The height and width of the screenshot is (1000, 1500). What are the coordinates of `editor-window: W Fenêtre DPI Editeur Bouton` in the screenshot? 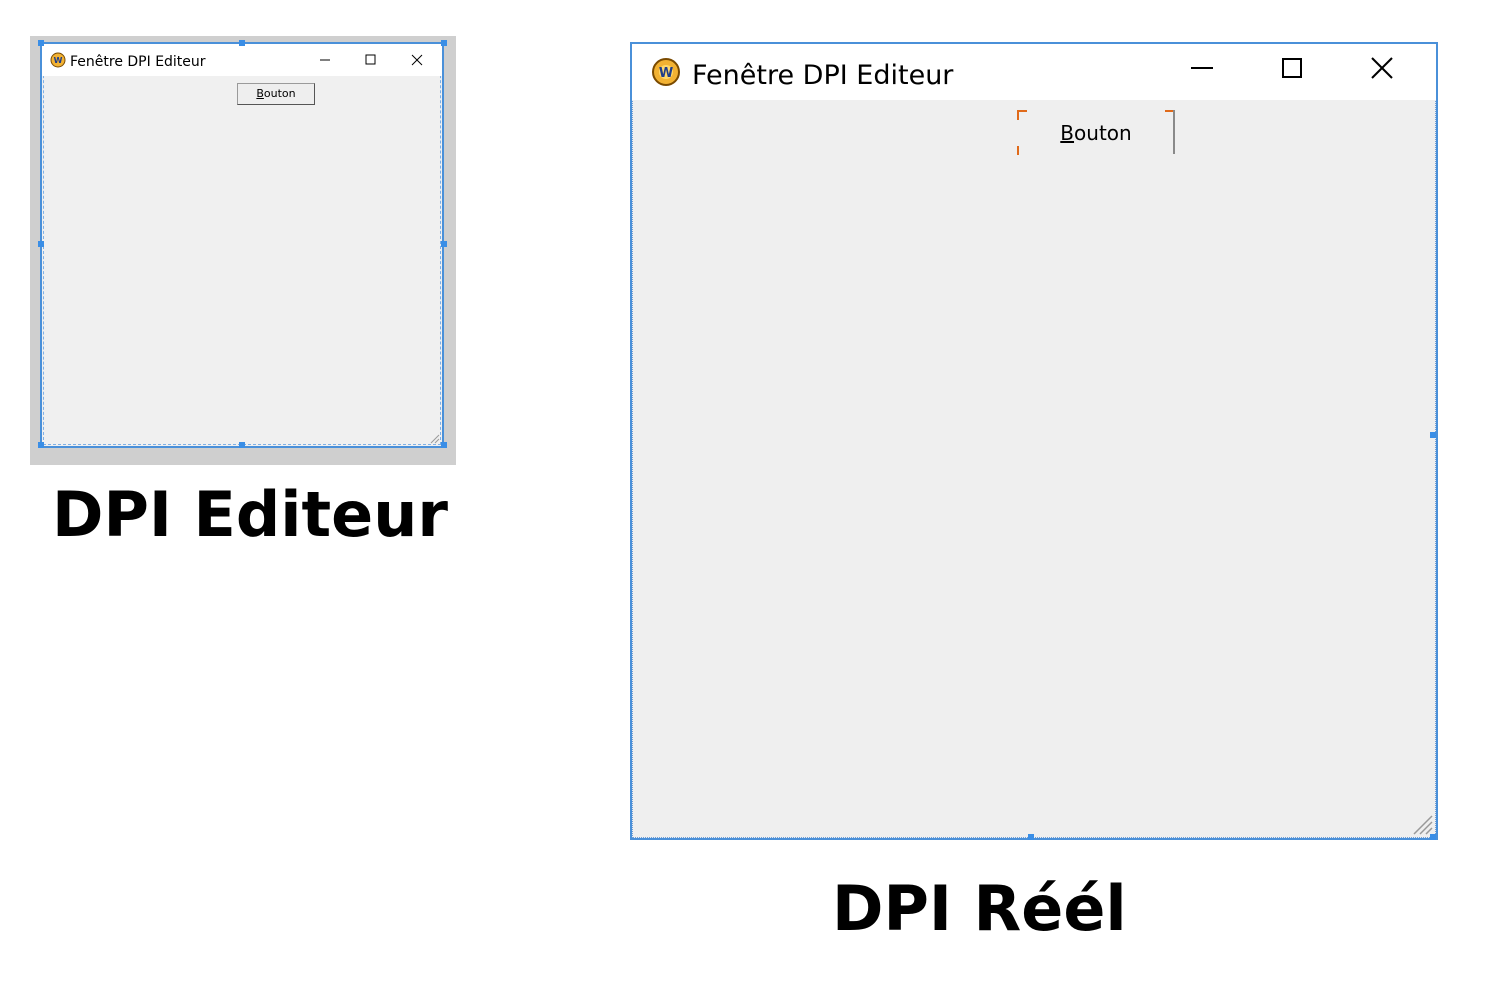 It's located at (242, 245).